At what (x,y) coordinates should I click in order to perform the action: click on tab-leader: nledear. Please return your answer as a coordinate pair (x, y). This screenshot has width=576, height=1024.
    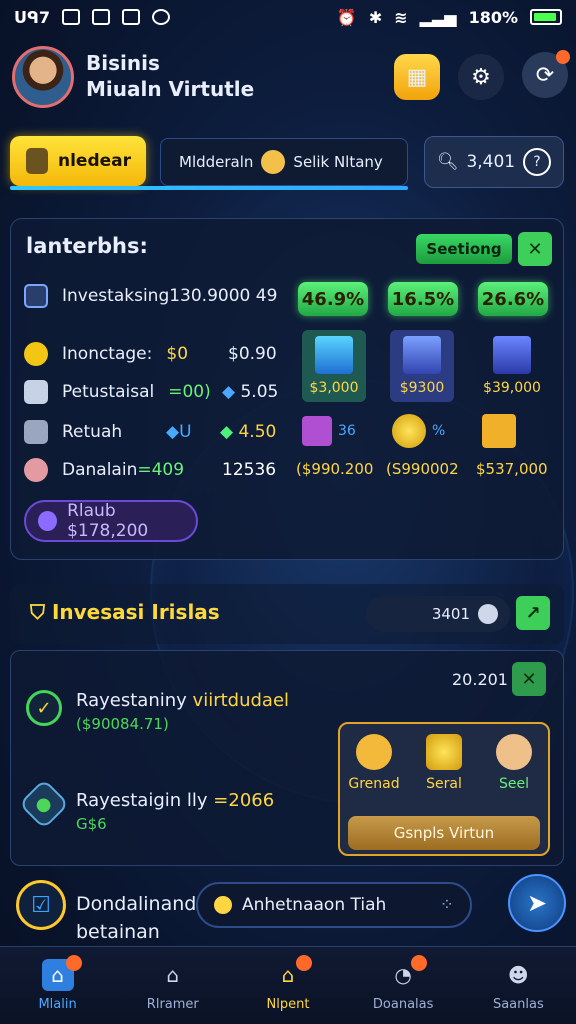
    Looking at the image, I should click on (78, 161).